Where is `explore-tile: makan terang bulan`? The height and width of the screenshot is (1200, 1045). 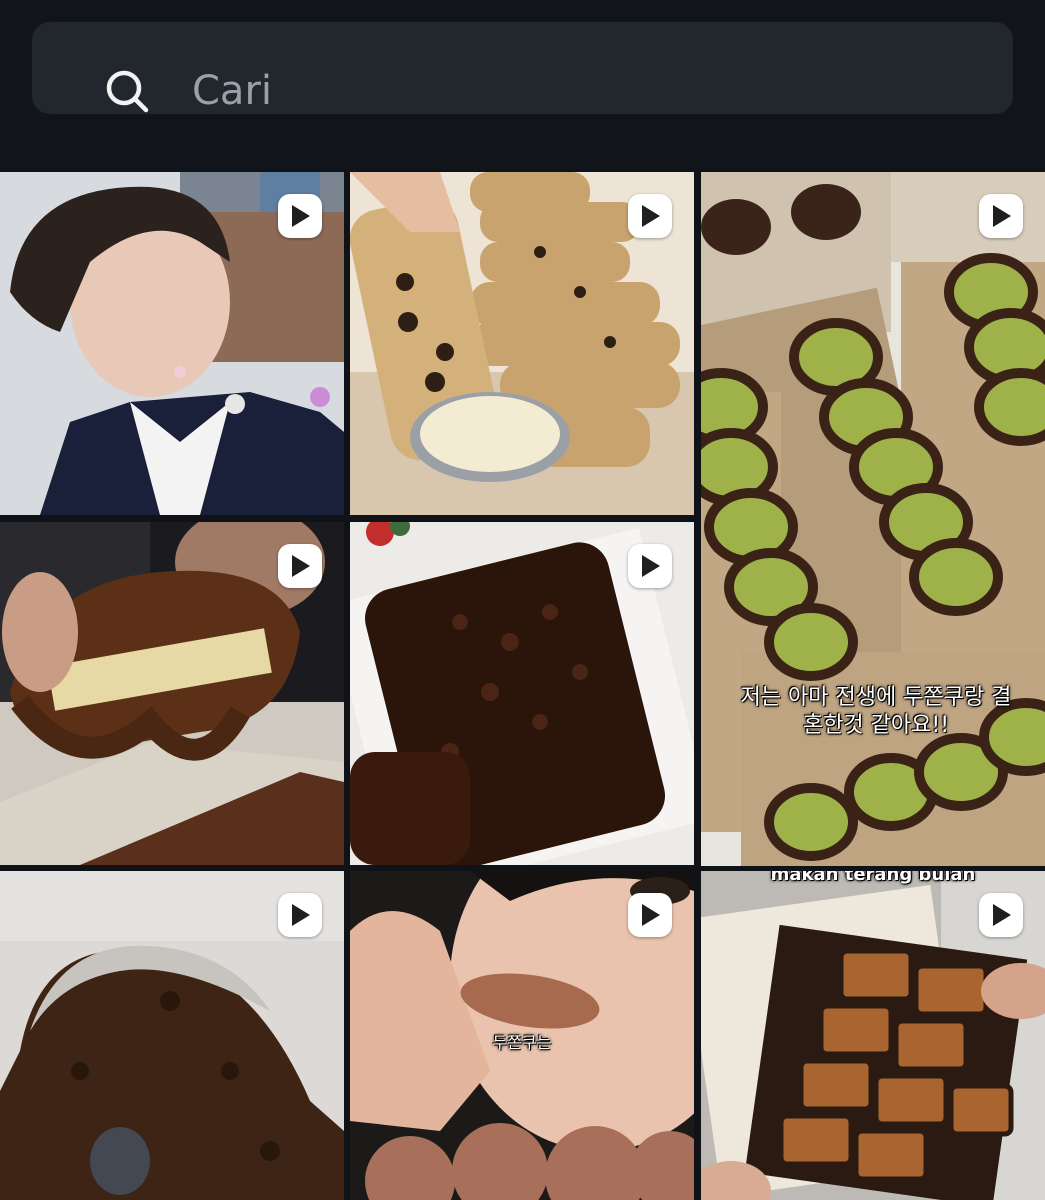 explore-tile: makan terang bulan is located at coordinates (873, 1035).